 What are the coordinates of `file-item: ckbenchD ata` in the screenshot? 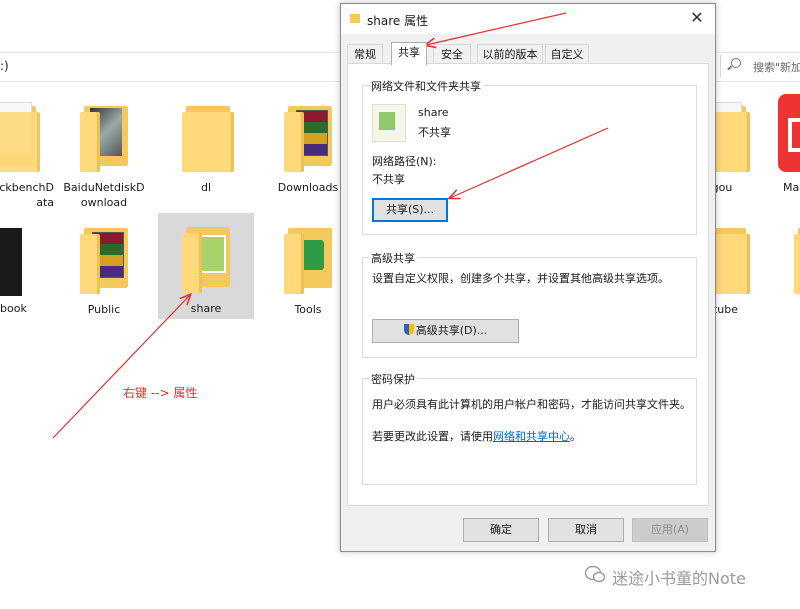 It's located at (30, 155).